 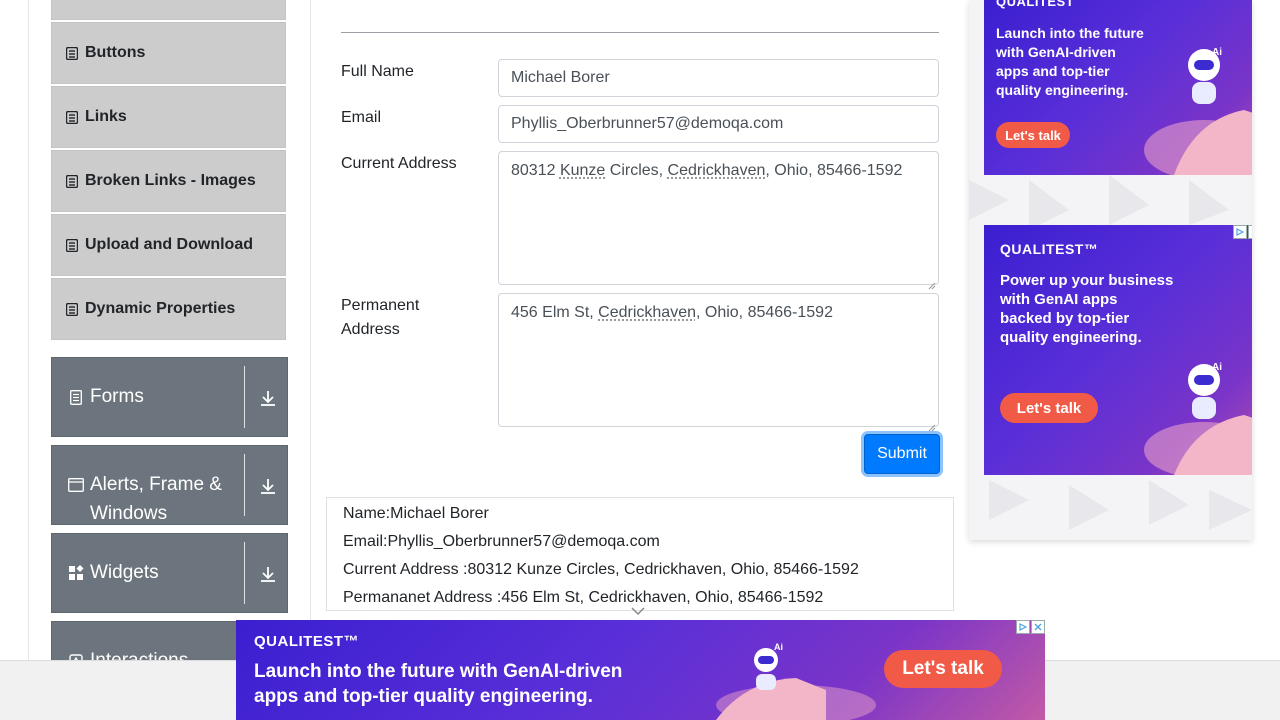 What do you see at coordinates (106, 116) in the screenshot?
I see `sidebar-item-label: Links` at bounding box center [106, 116].